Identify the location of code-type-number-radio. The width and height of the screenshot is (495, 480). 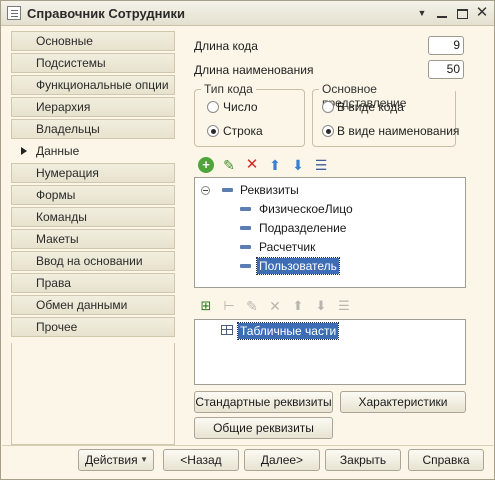
(213, 107).